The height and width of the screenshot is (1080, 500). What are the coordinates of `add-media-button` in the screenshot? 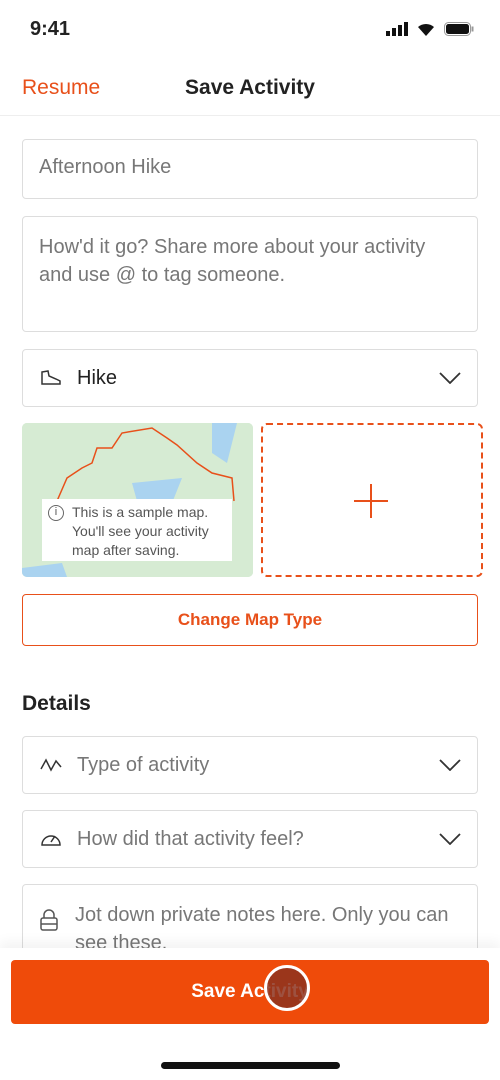 It's located at (372, 500).